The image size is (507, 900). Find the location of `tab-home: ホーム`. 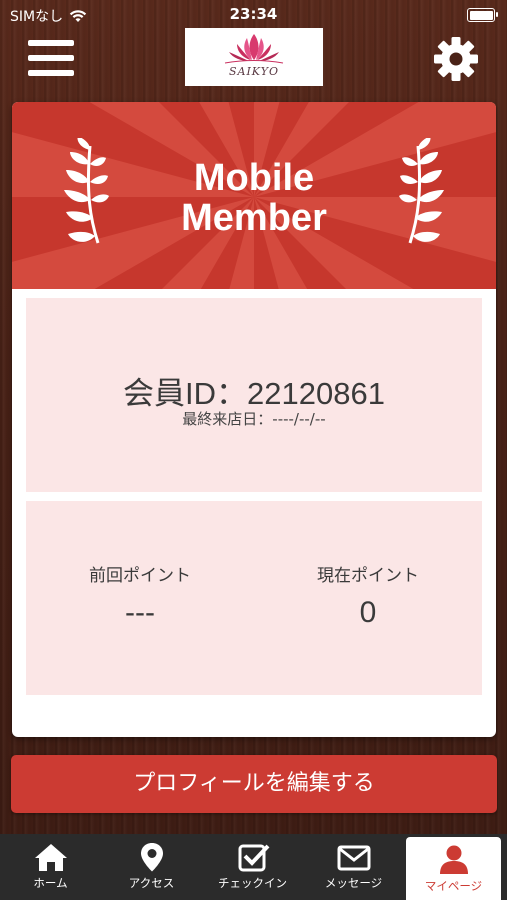

tab-home: ホーム is located at coordinates (50, 867).